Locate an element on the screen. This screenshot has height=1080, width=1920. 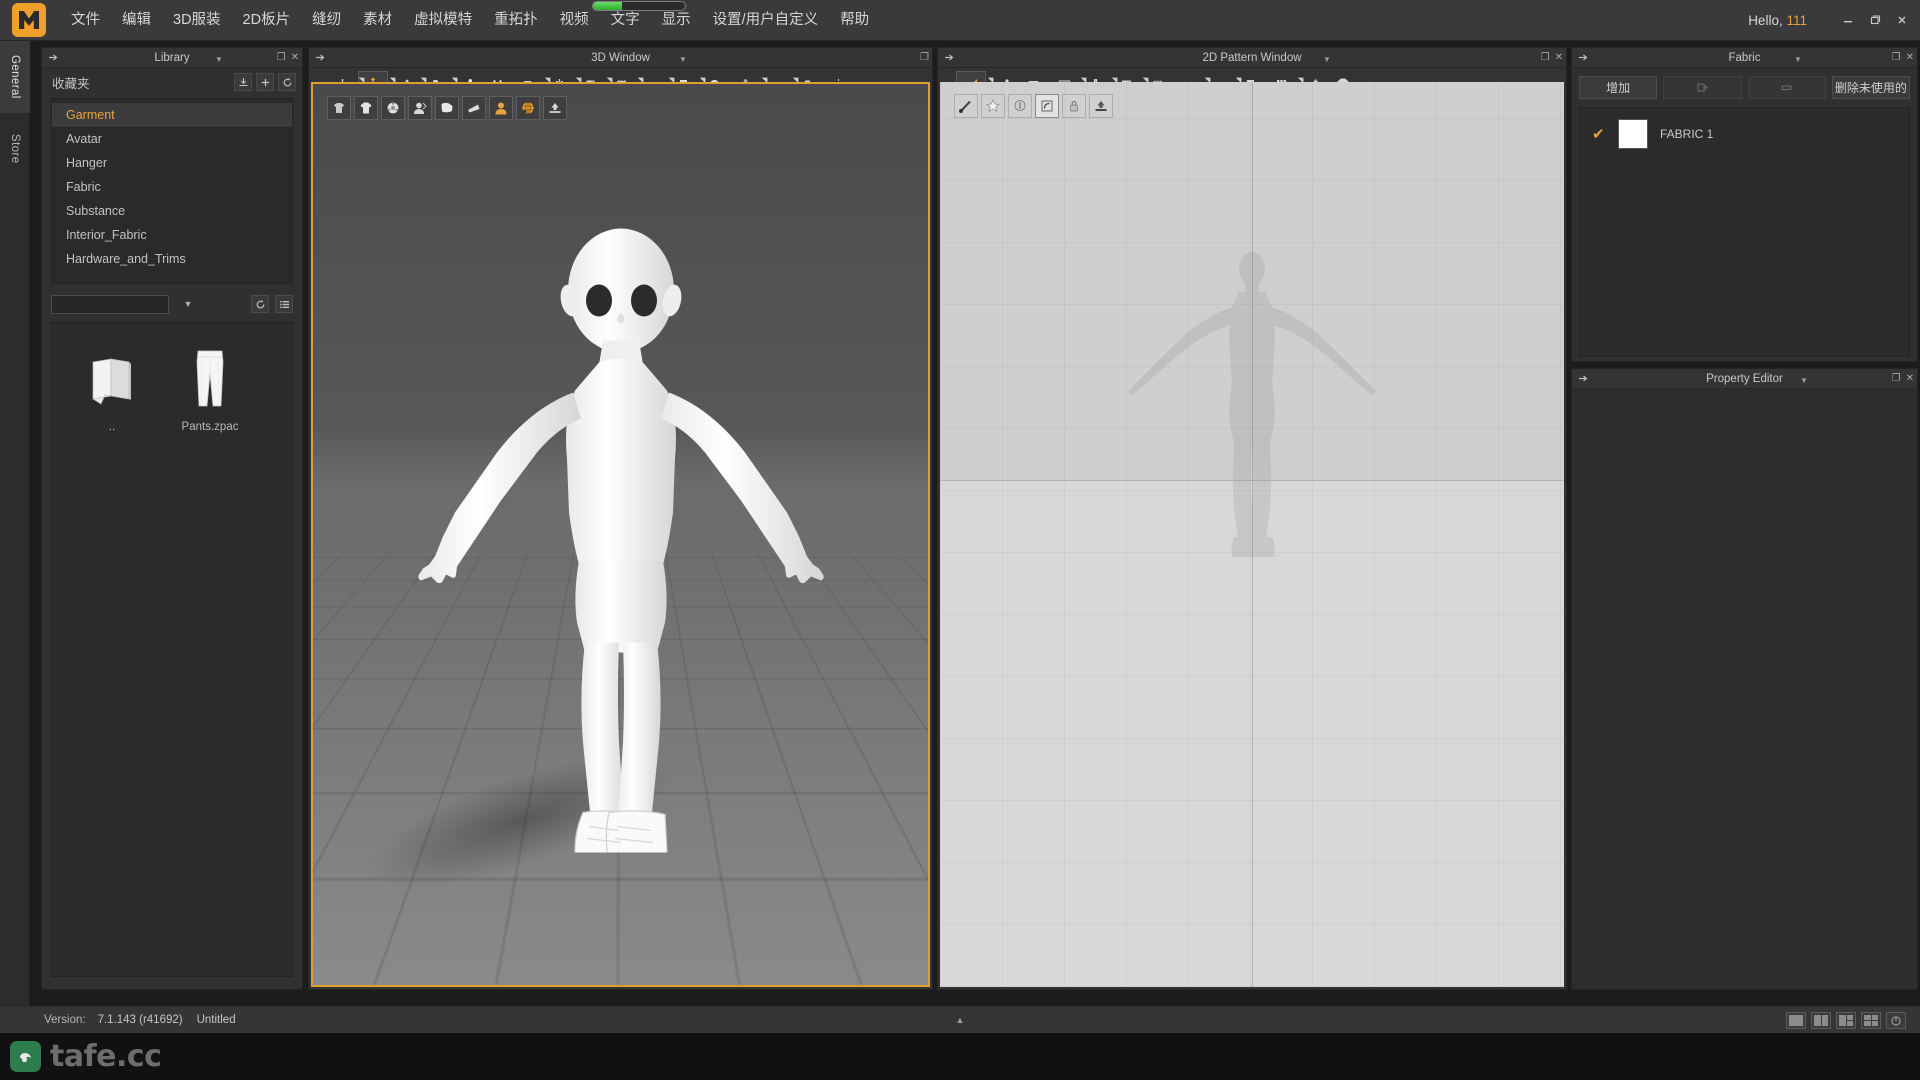
star-icon-button is located at coordinates (993, 106).